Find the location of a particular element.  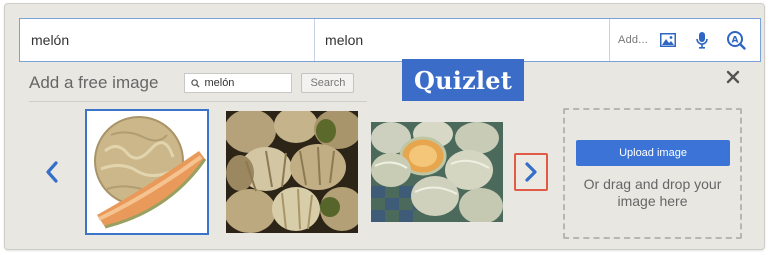

panel-title: Add a free image is located at coordinates (94, 82).